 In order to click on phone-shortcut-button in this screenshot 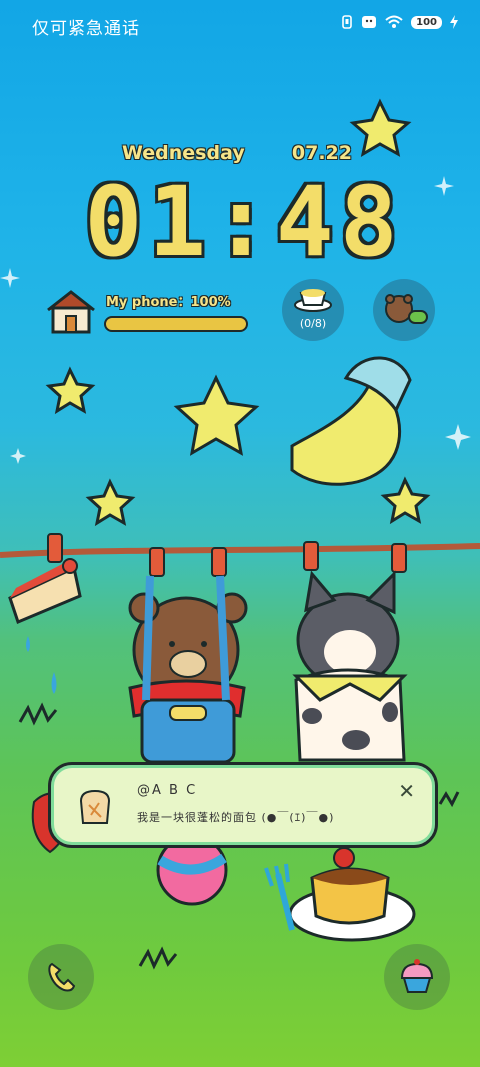, I will do `click(61, 977)`.